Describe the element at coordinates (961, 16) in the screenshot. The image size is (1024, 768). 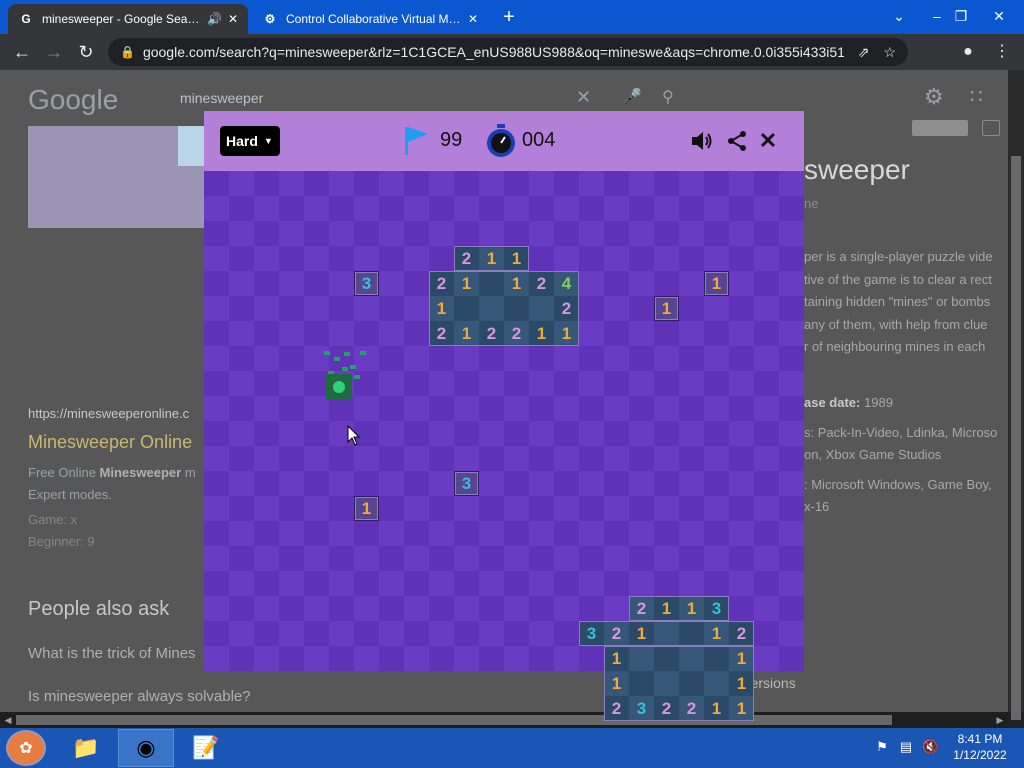
I see `restore-icon: ❐` at that location.